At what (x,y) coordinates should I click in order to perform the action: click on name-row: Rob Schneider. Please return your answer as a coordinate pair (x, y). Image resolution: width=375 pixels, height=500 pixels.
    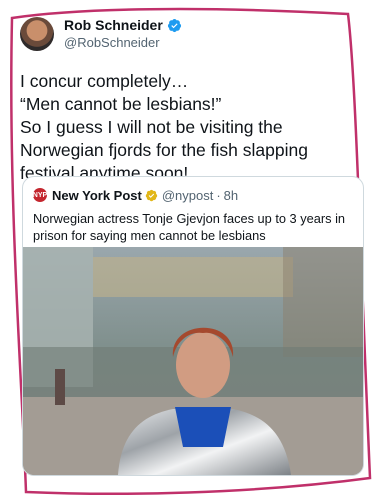
    Looking at the image, I should click on (123, 25).